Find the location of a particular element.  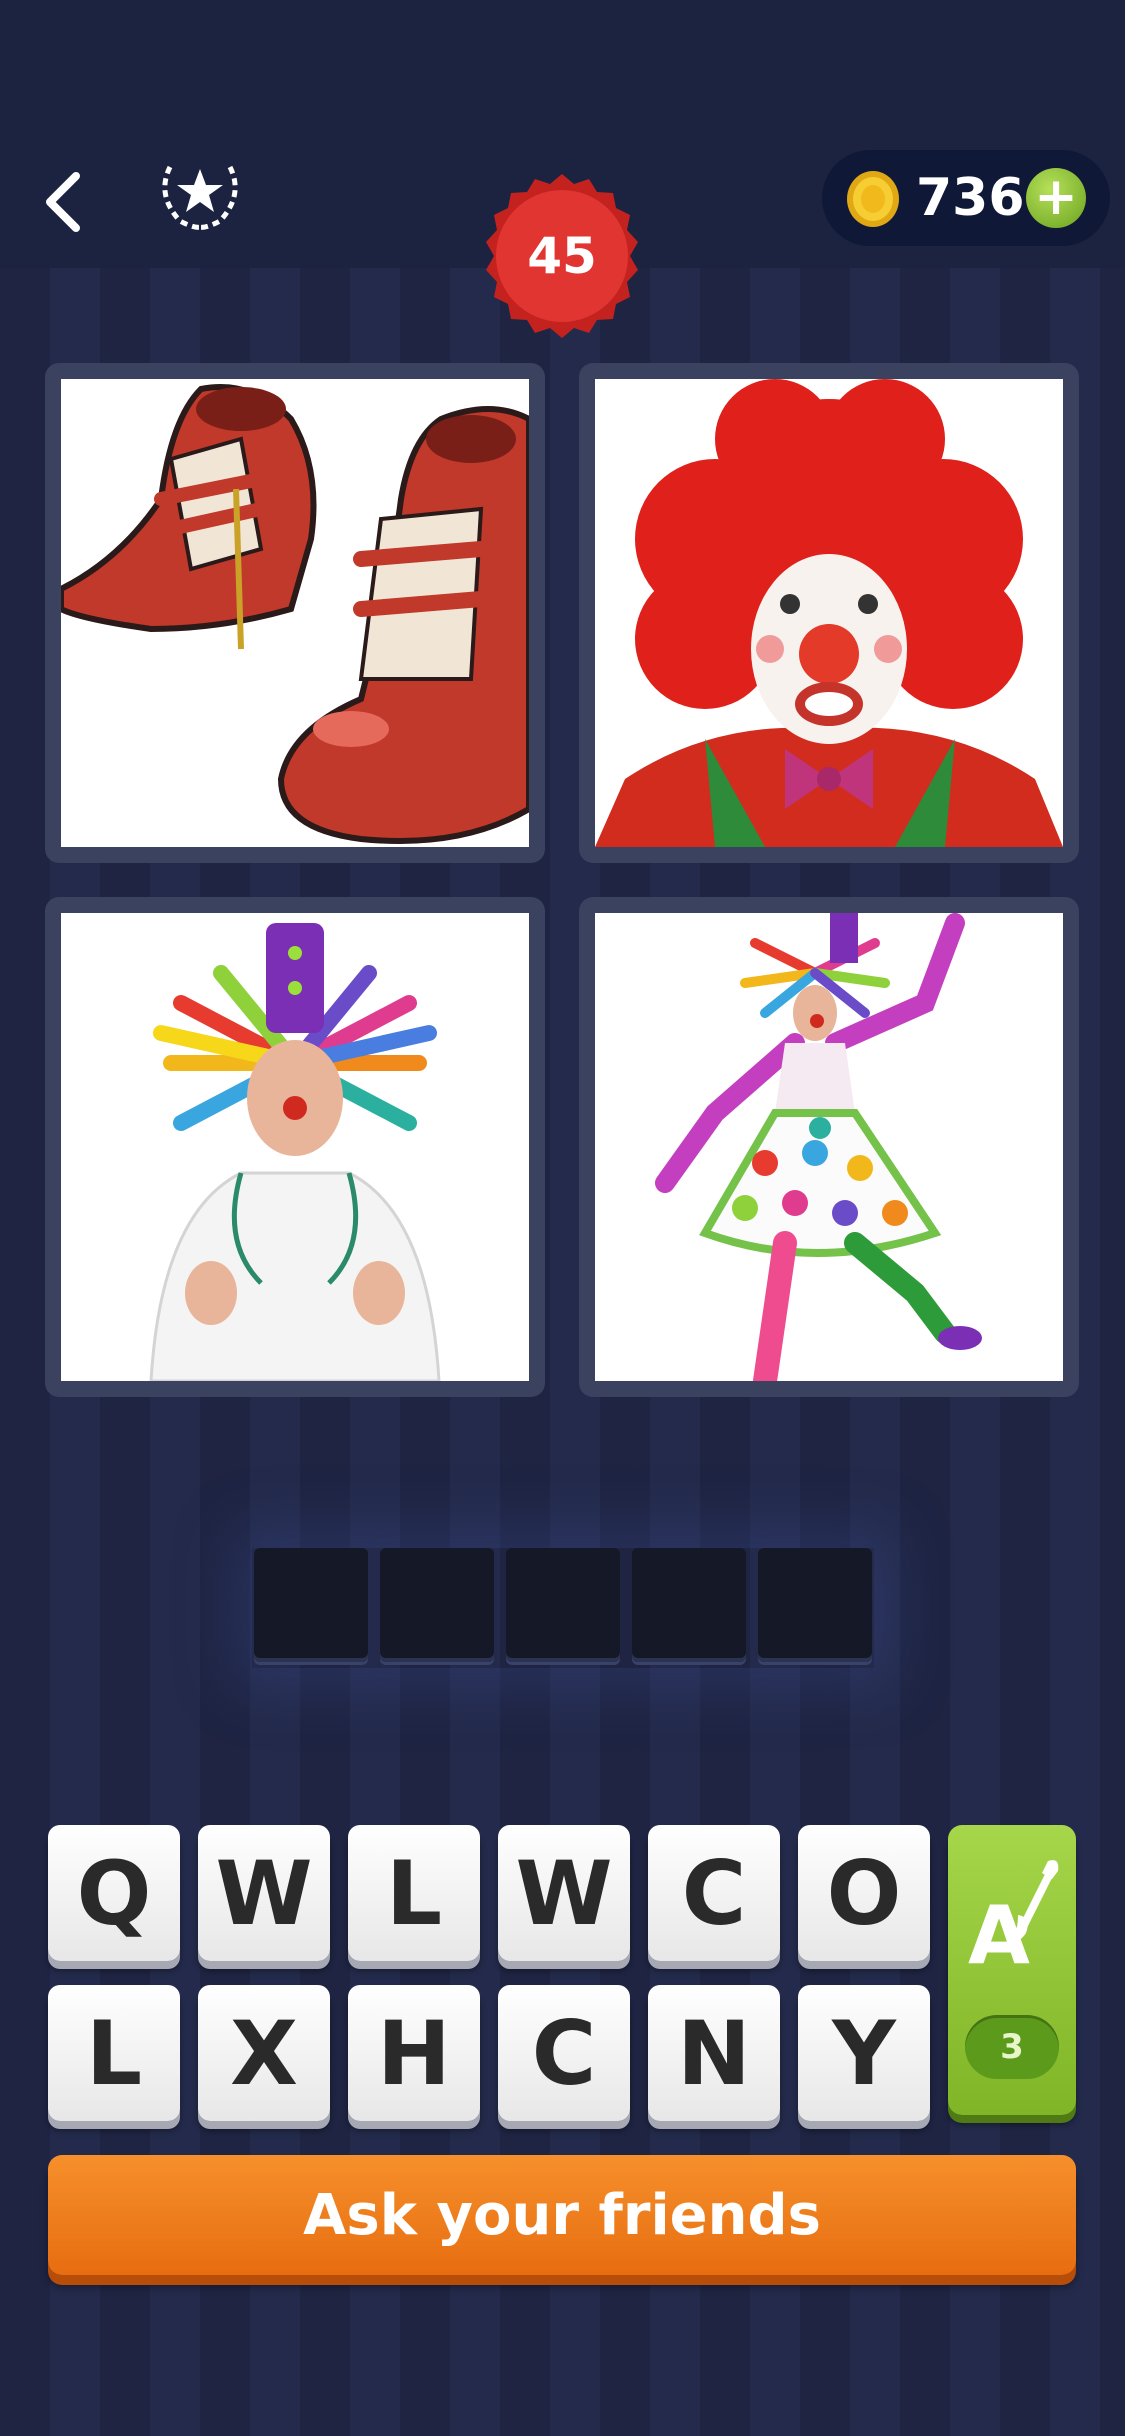

answer-slots is located at coordinates (563, 1608).